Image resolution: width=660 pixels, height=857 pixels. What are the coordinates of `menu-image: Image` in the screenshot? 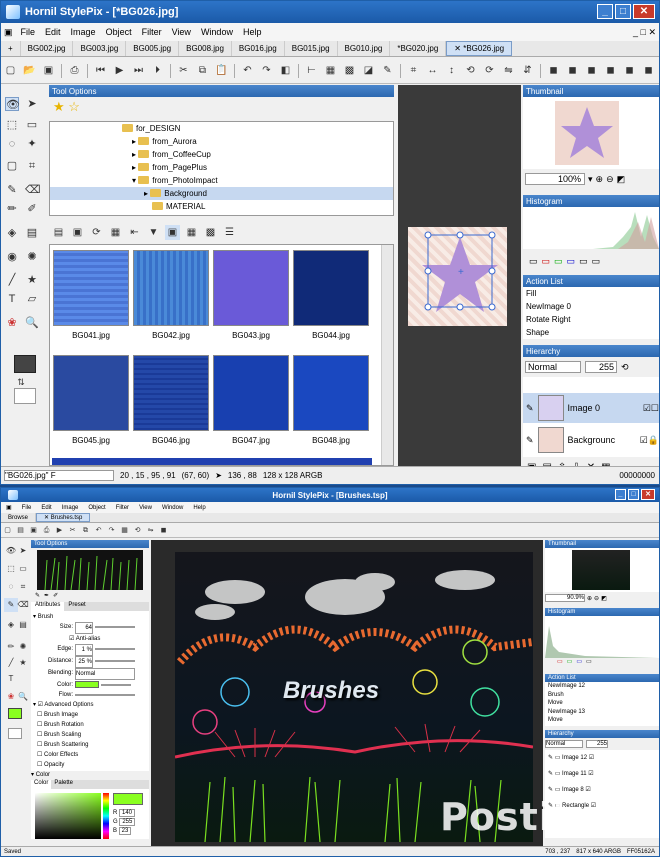 It's located at (83, 32).